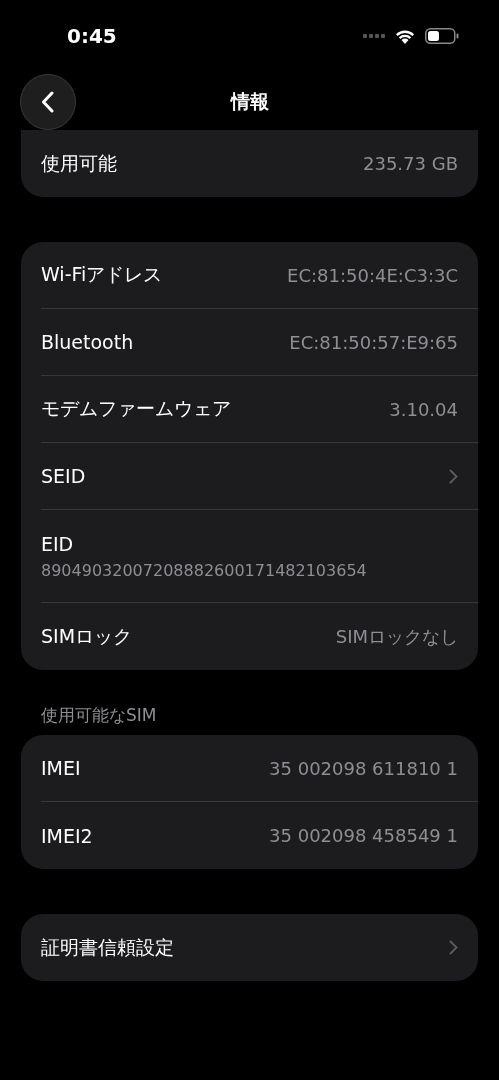 The image size is (499, 1080). Describe the element at coordinates (87, 636) in the screenshot. I see `row-label: SIMロック` at that location.